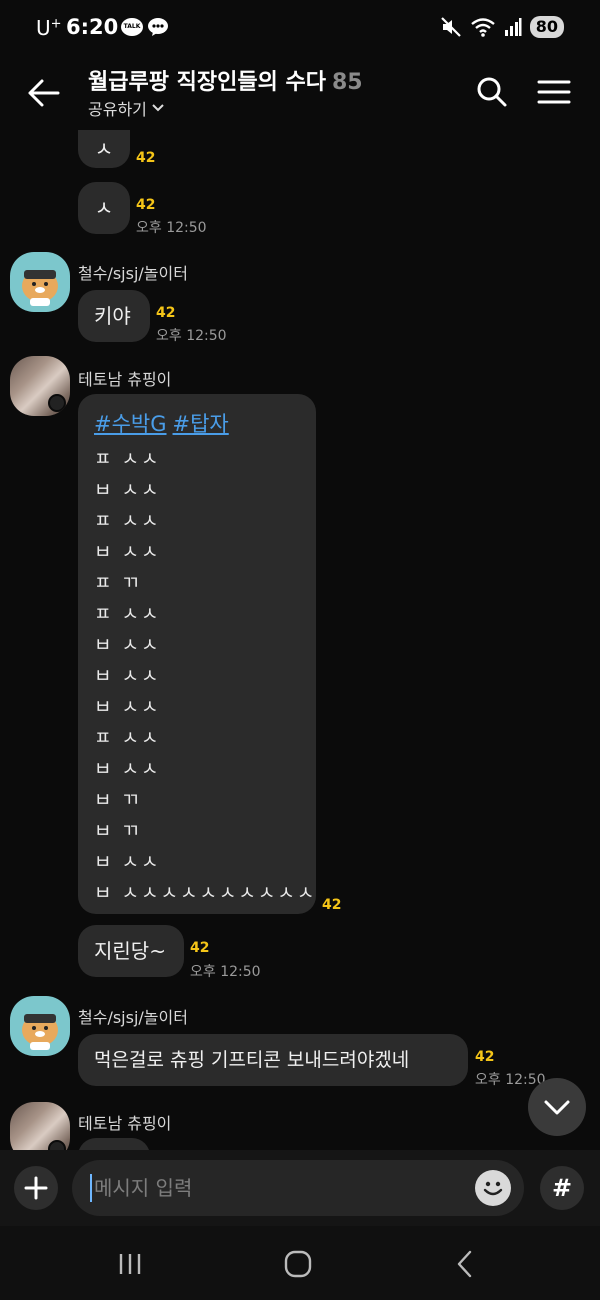 The width and height of the screenshot is (600, 1300). Describe the element at coordinates (132, 27) in the screenshot. I see `talk-notification-icon: TALK` at that location.